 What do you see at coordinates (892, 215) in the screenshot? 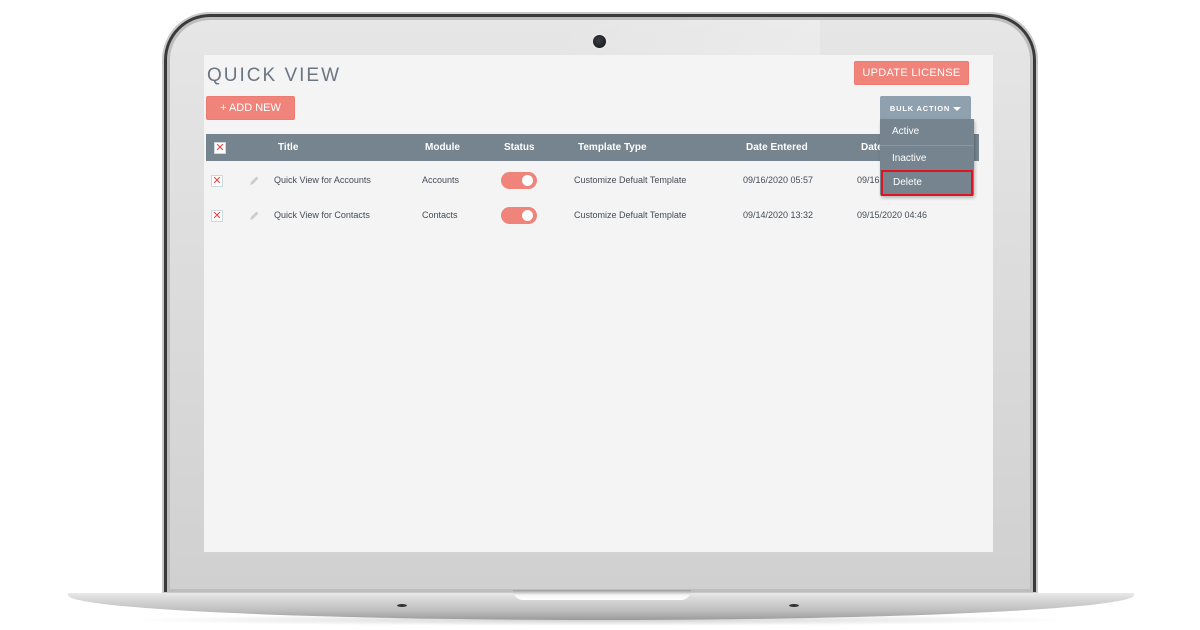
I see `row-date-modified: 09/15/2020 04:46` at bounding box center [892, 215].